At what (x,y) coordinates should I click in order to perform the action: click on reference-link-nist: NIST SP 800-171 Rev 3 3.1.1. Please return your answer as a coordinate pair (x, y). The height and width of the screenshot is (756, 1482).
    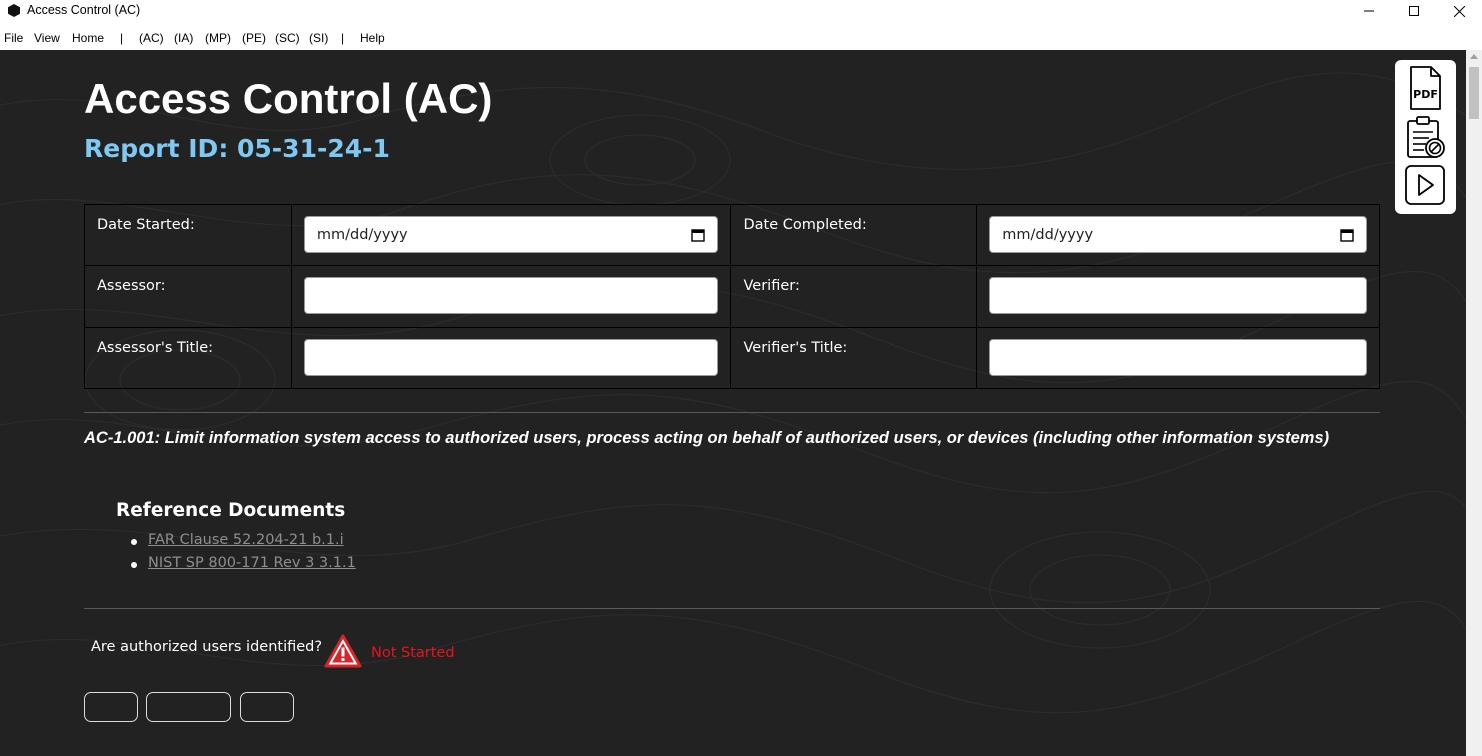
    Looking at the image, I should click on (252, 563).